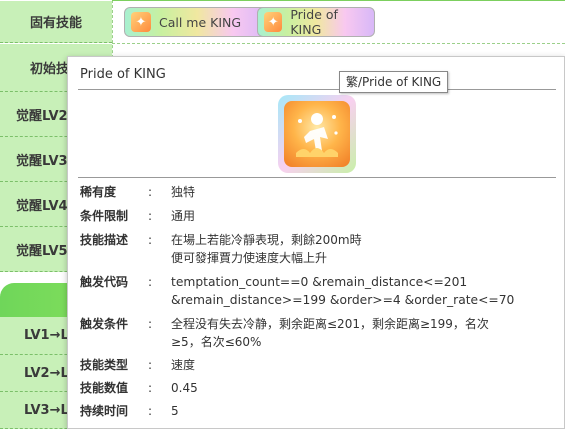 The height and width of the screenshot is (429, 565). I want to click on skill-chip-label: Pride of KING, so click(314, 22).